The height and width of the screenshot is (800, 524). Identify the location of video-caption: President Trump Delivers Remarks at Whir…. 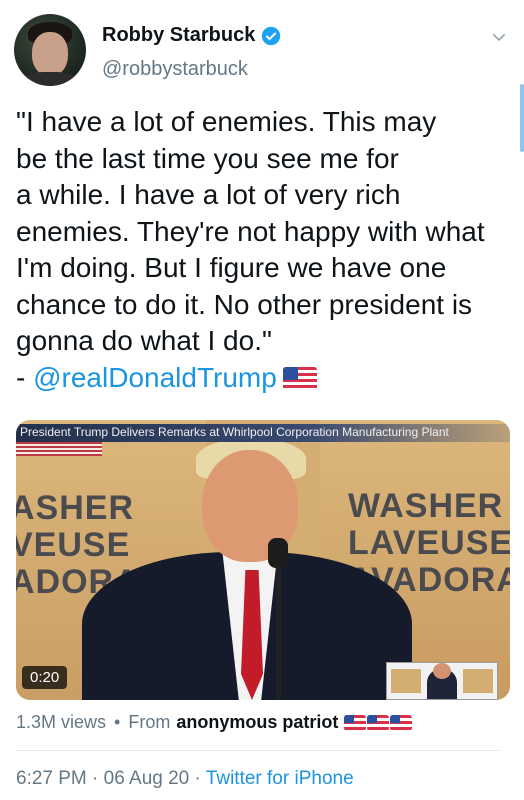
(234, 432).